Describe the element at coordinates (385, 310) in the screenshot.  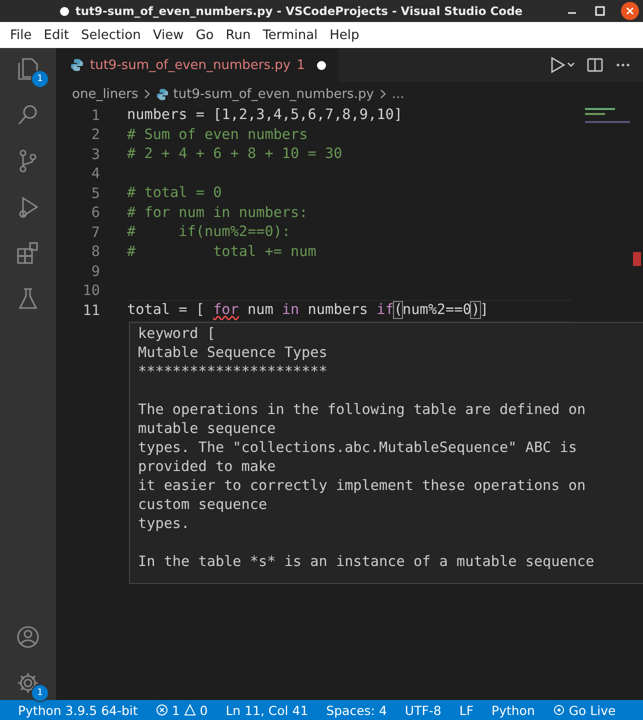
I see `code-token: if` at that location.